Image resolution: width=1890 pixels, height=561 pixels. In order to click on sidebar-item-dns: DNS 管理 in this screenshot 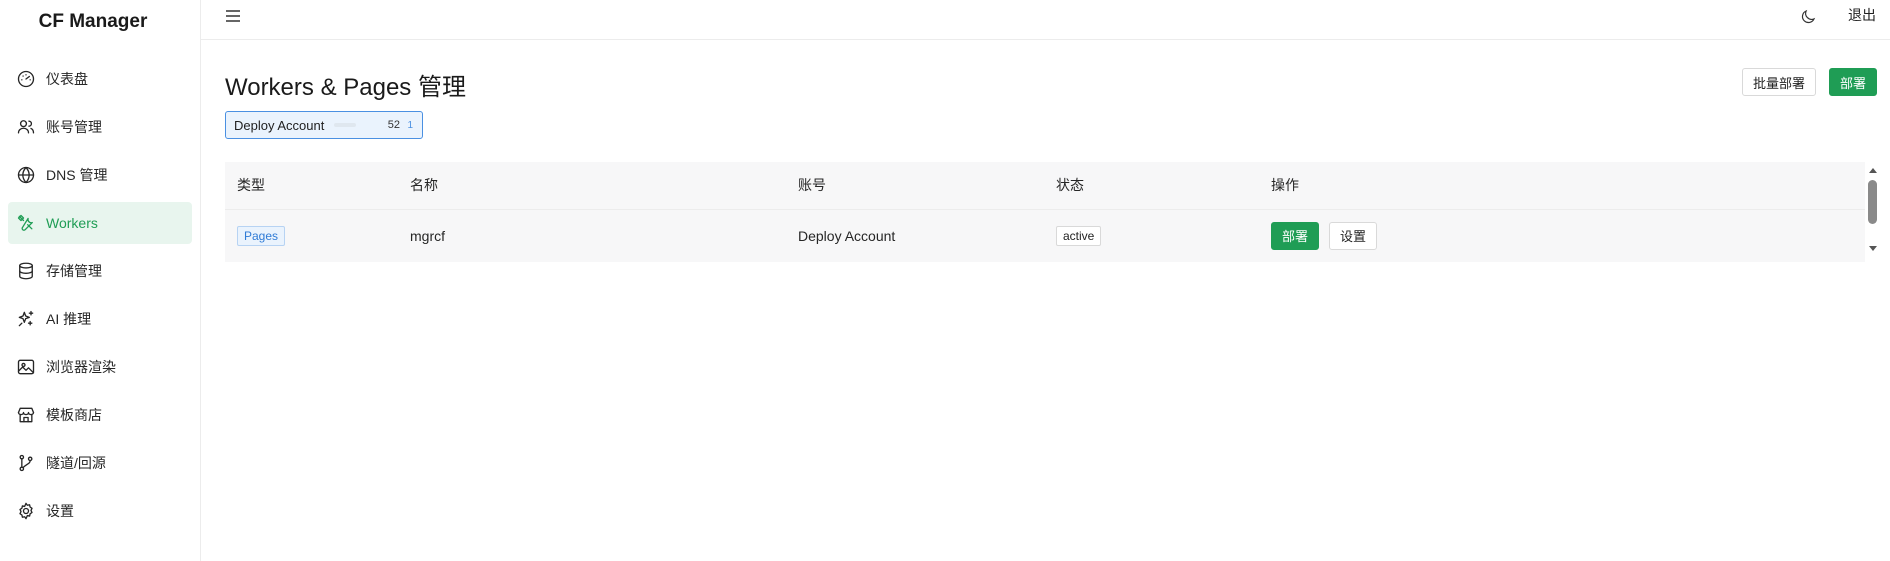, I will do `click(100, 175)`.